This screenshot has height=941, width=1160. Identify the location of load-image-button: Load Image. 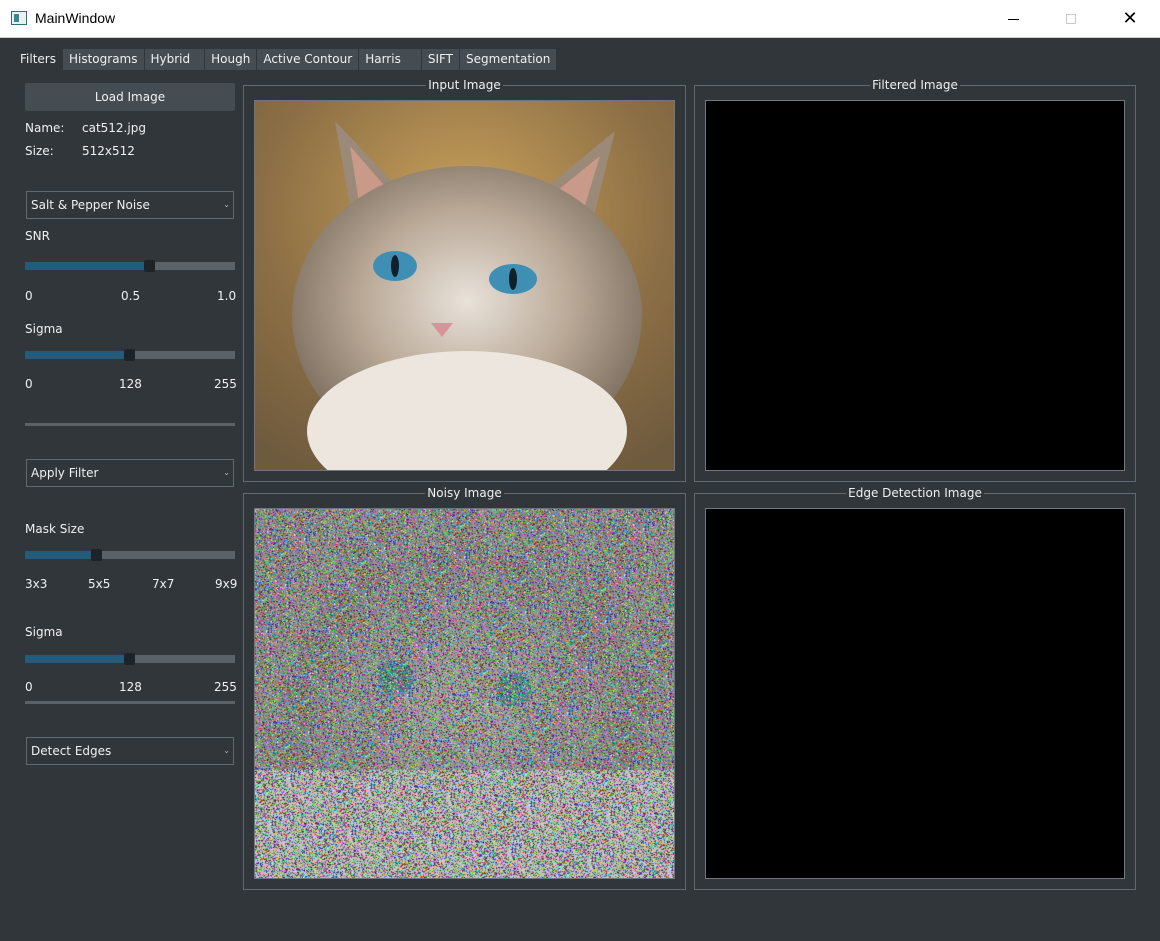
(130, 97).